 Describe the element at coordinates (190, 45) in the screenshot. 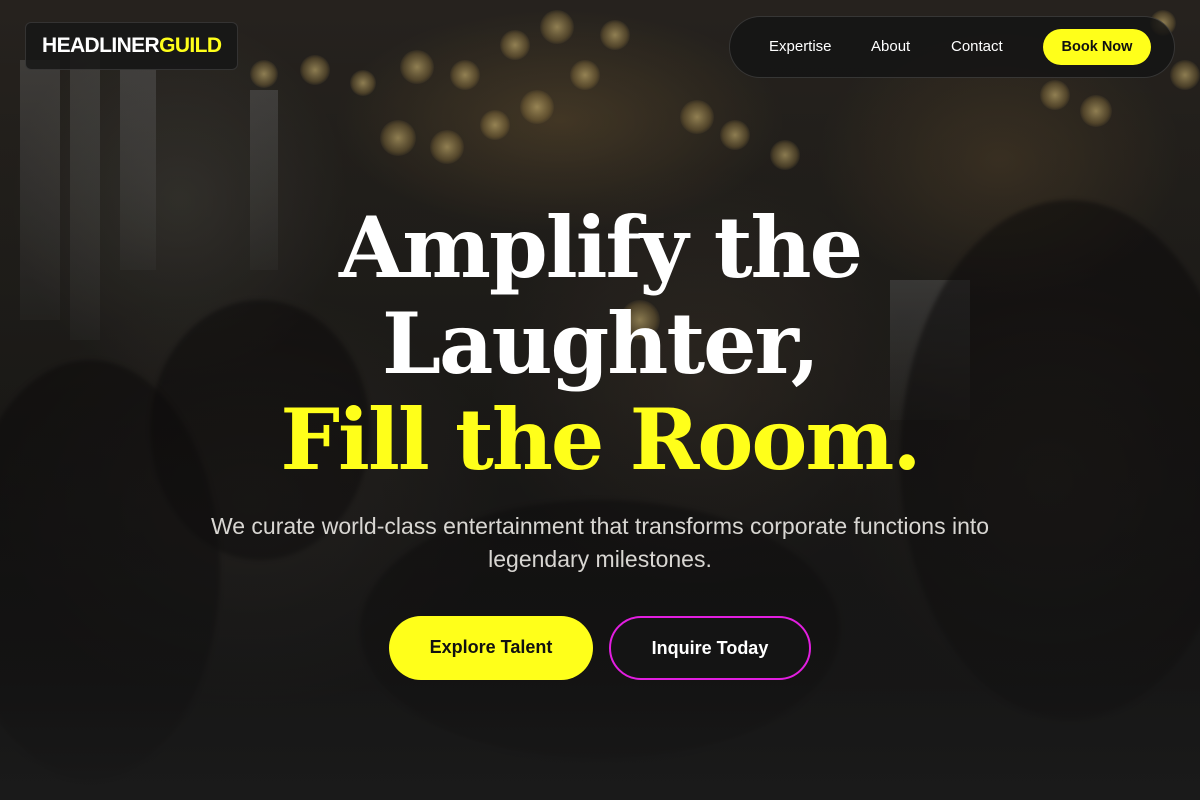

I see `brand-name-part2: GUILD` at that location.